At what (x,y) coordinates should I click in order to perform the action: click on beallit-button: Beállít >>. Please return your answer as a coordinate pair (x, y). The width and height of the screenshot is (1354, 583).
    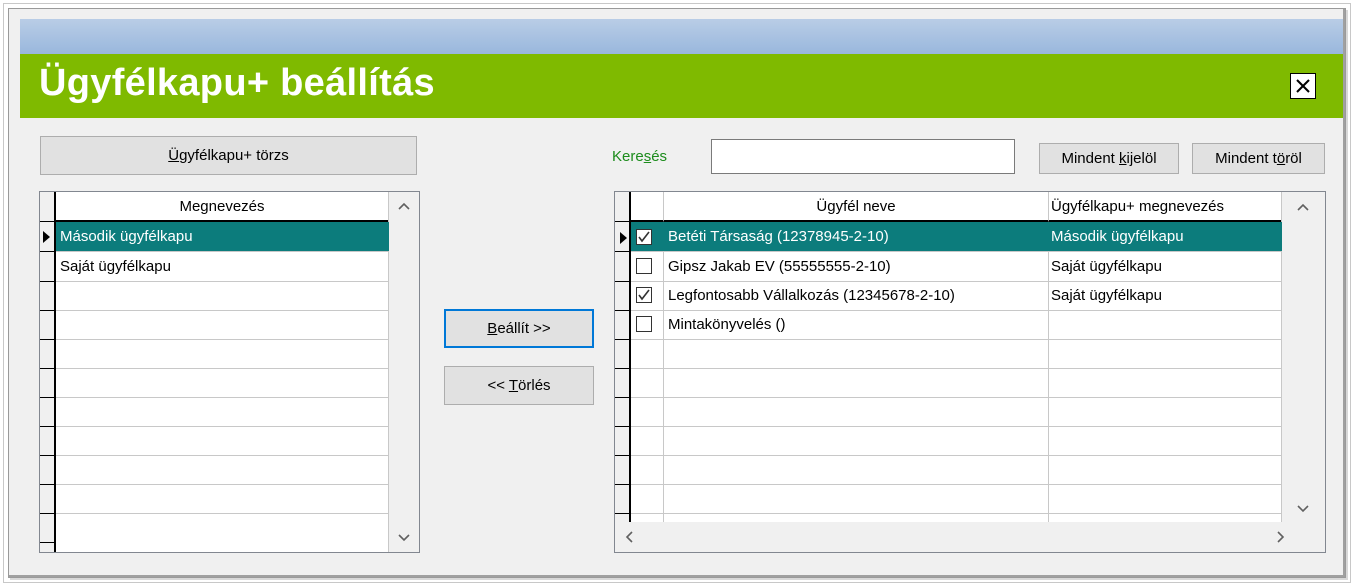
    Looking at the image, I should click on (519, 328).